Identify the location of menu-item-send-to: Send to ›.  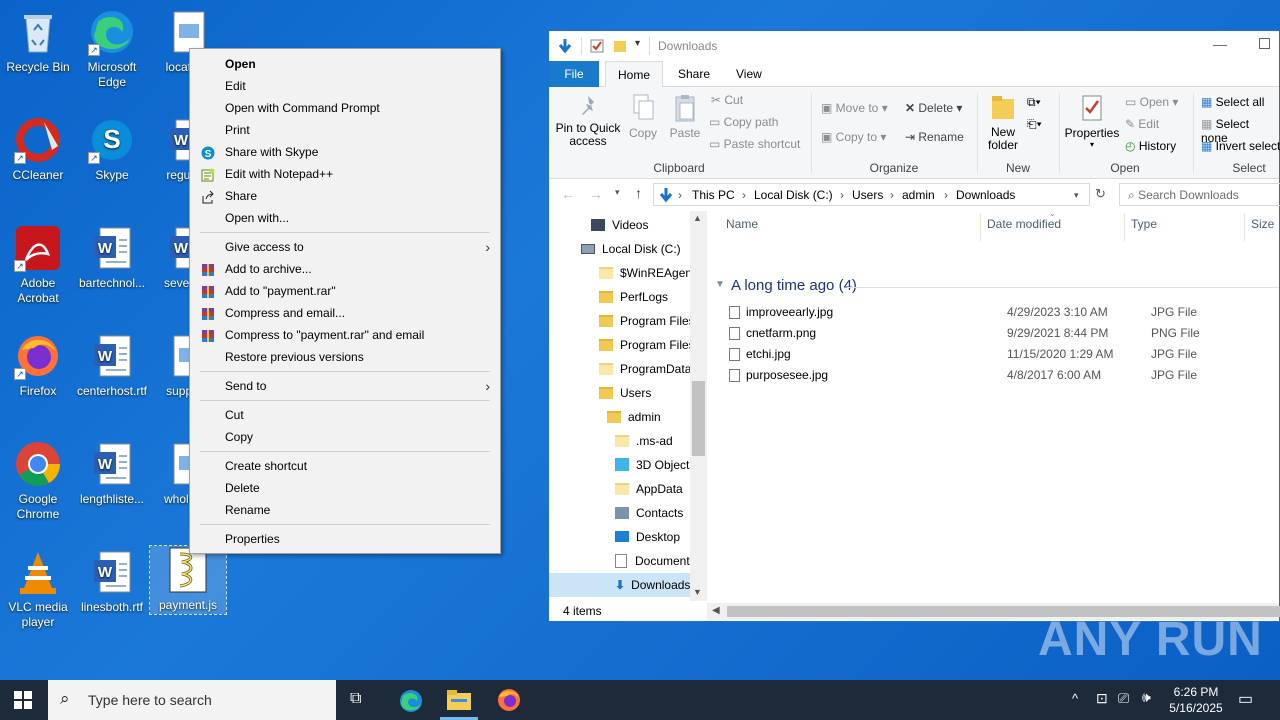
(345, 386).